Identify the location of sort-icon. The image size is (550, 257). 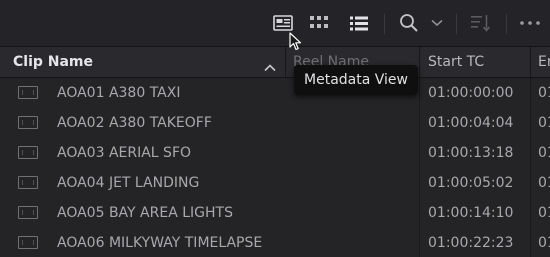
(481, 23).